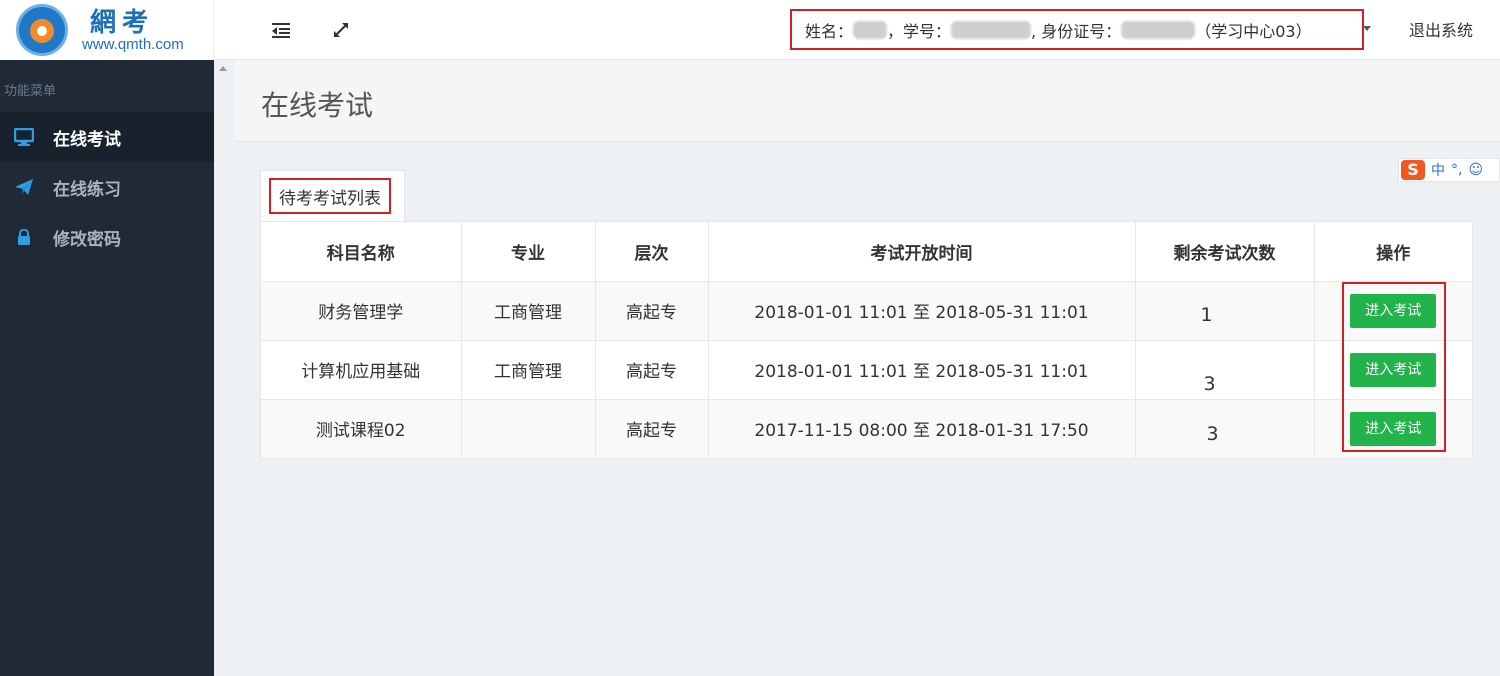  Describe the element at coordinates (528, 252) in the screenshot. I see `column-header: 专业` at that location.